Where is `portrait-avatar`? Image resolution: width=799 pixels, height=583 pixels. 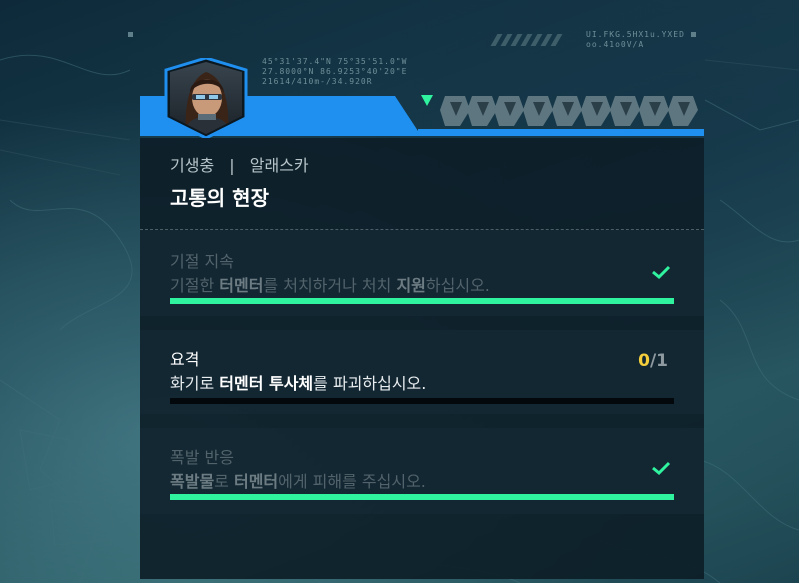 portrait-avatar is located at coordinates (206, 98).